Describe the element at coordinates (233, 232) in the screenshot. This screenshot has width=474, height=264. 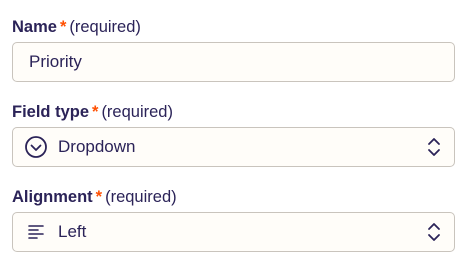
I see `alignment-select: Left` at that location.